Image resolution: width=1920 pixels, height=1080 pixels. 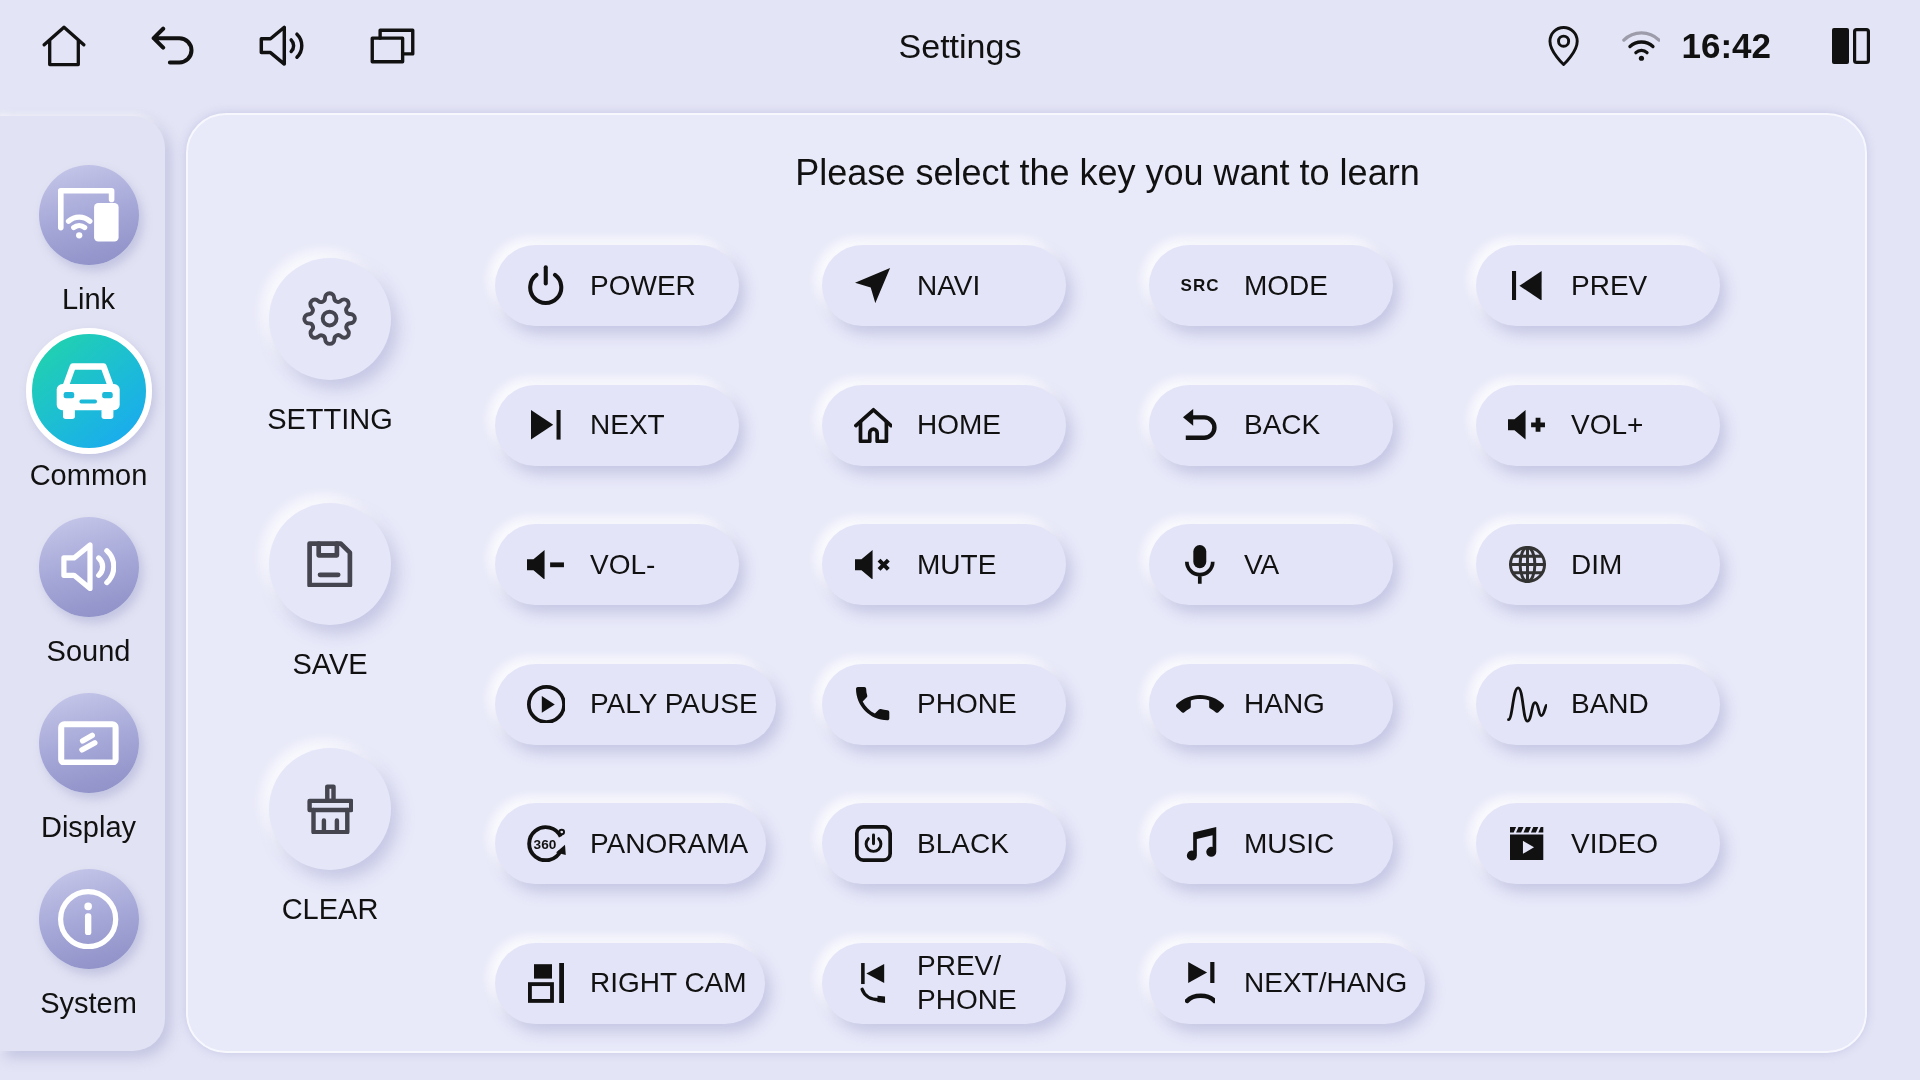 I want to click on key-button: PREV/ PHONE, so click(x=944, y=983).